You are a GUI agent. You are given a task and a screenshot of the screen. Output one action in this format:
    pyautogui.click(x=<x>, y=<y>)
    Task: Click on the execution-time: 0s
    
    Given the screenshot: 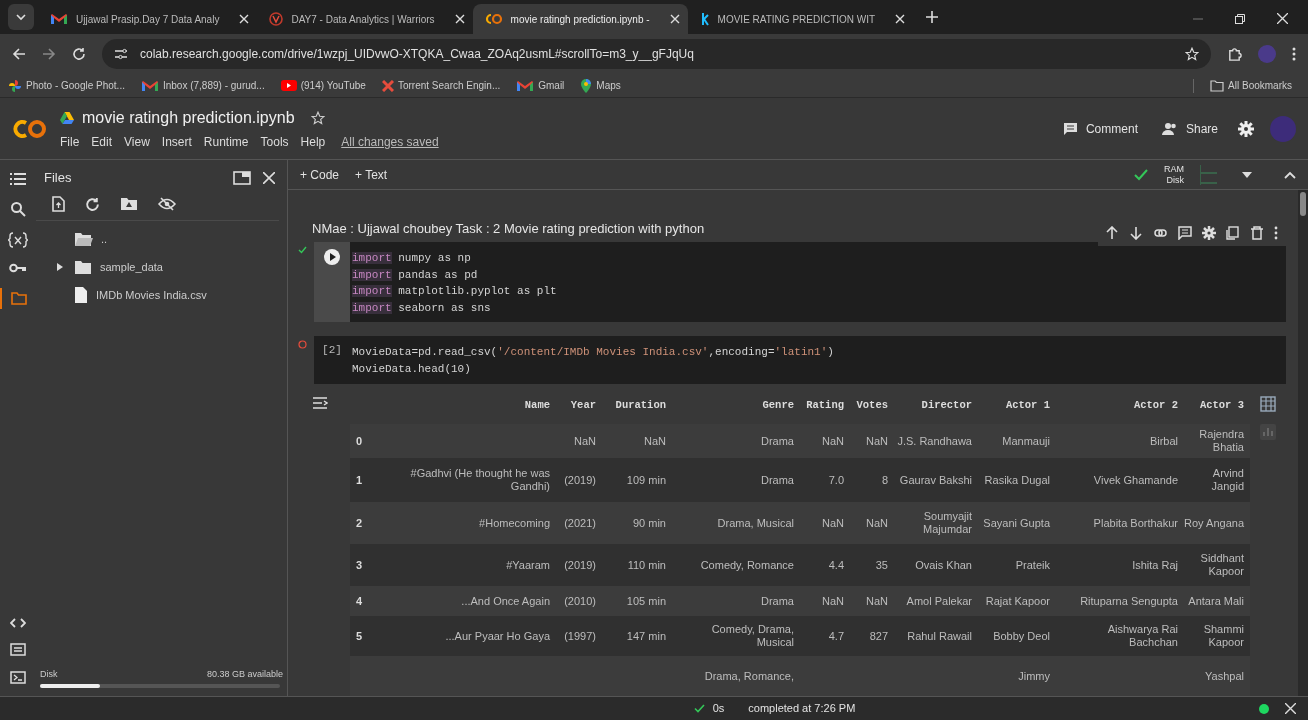 What is the action you would take?
    pyautogui.click(x=718, y=709)
    